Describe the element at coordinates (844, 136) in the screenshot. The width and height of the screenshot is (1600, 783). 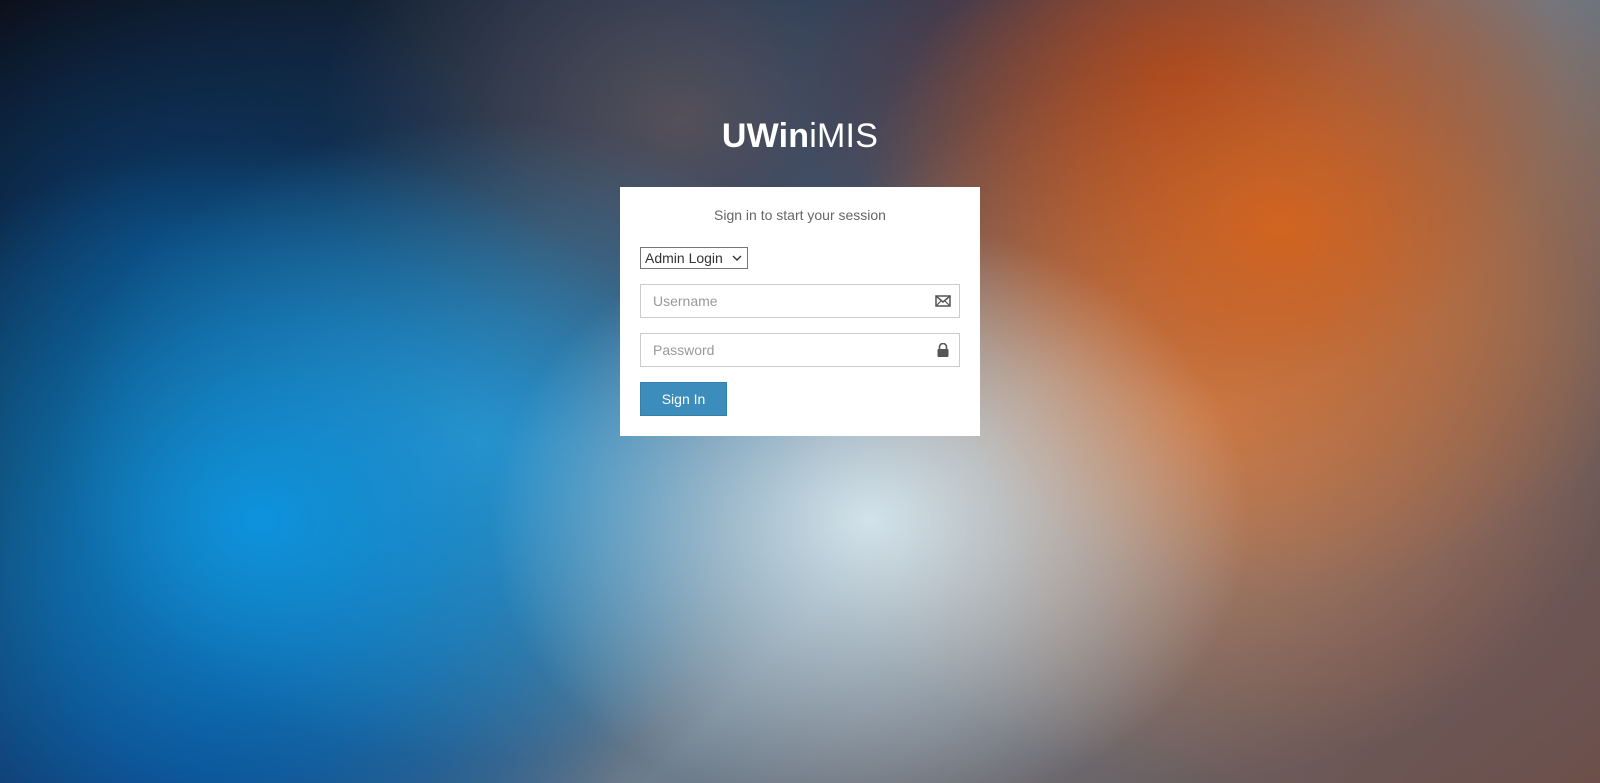
I see `logo-light-text: iMIS` at that location.